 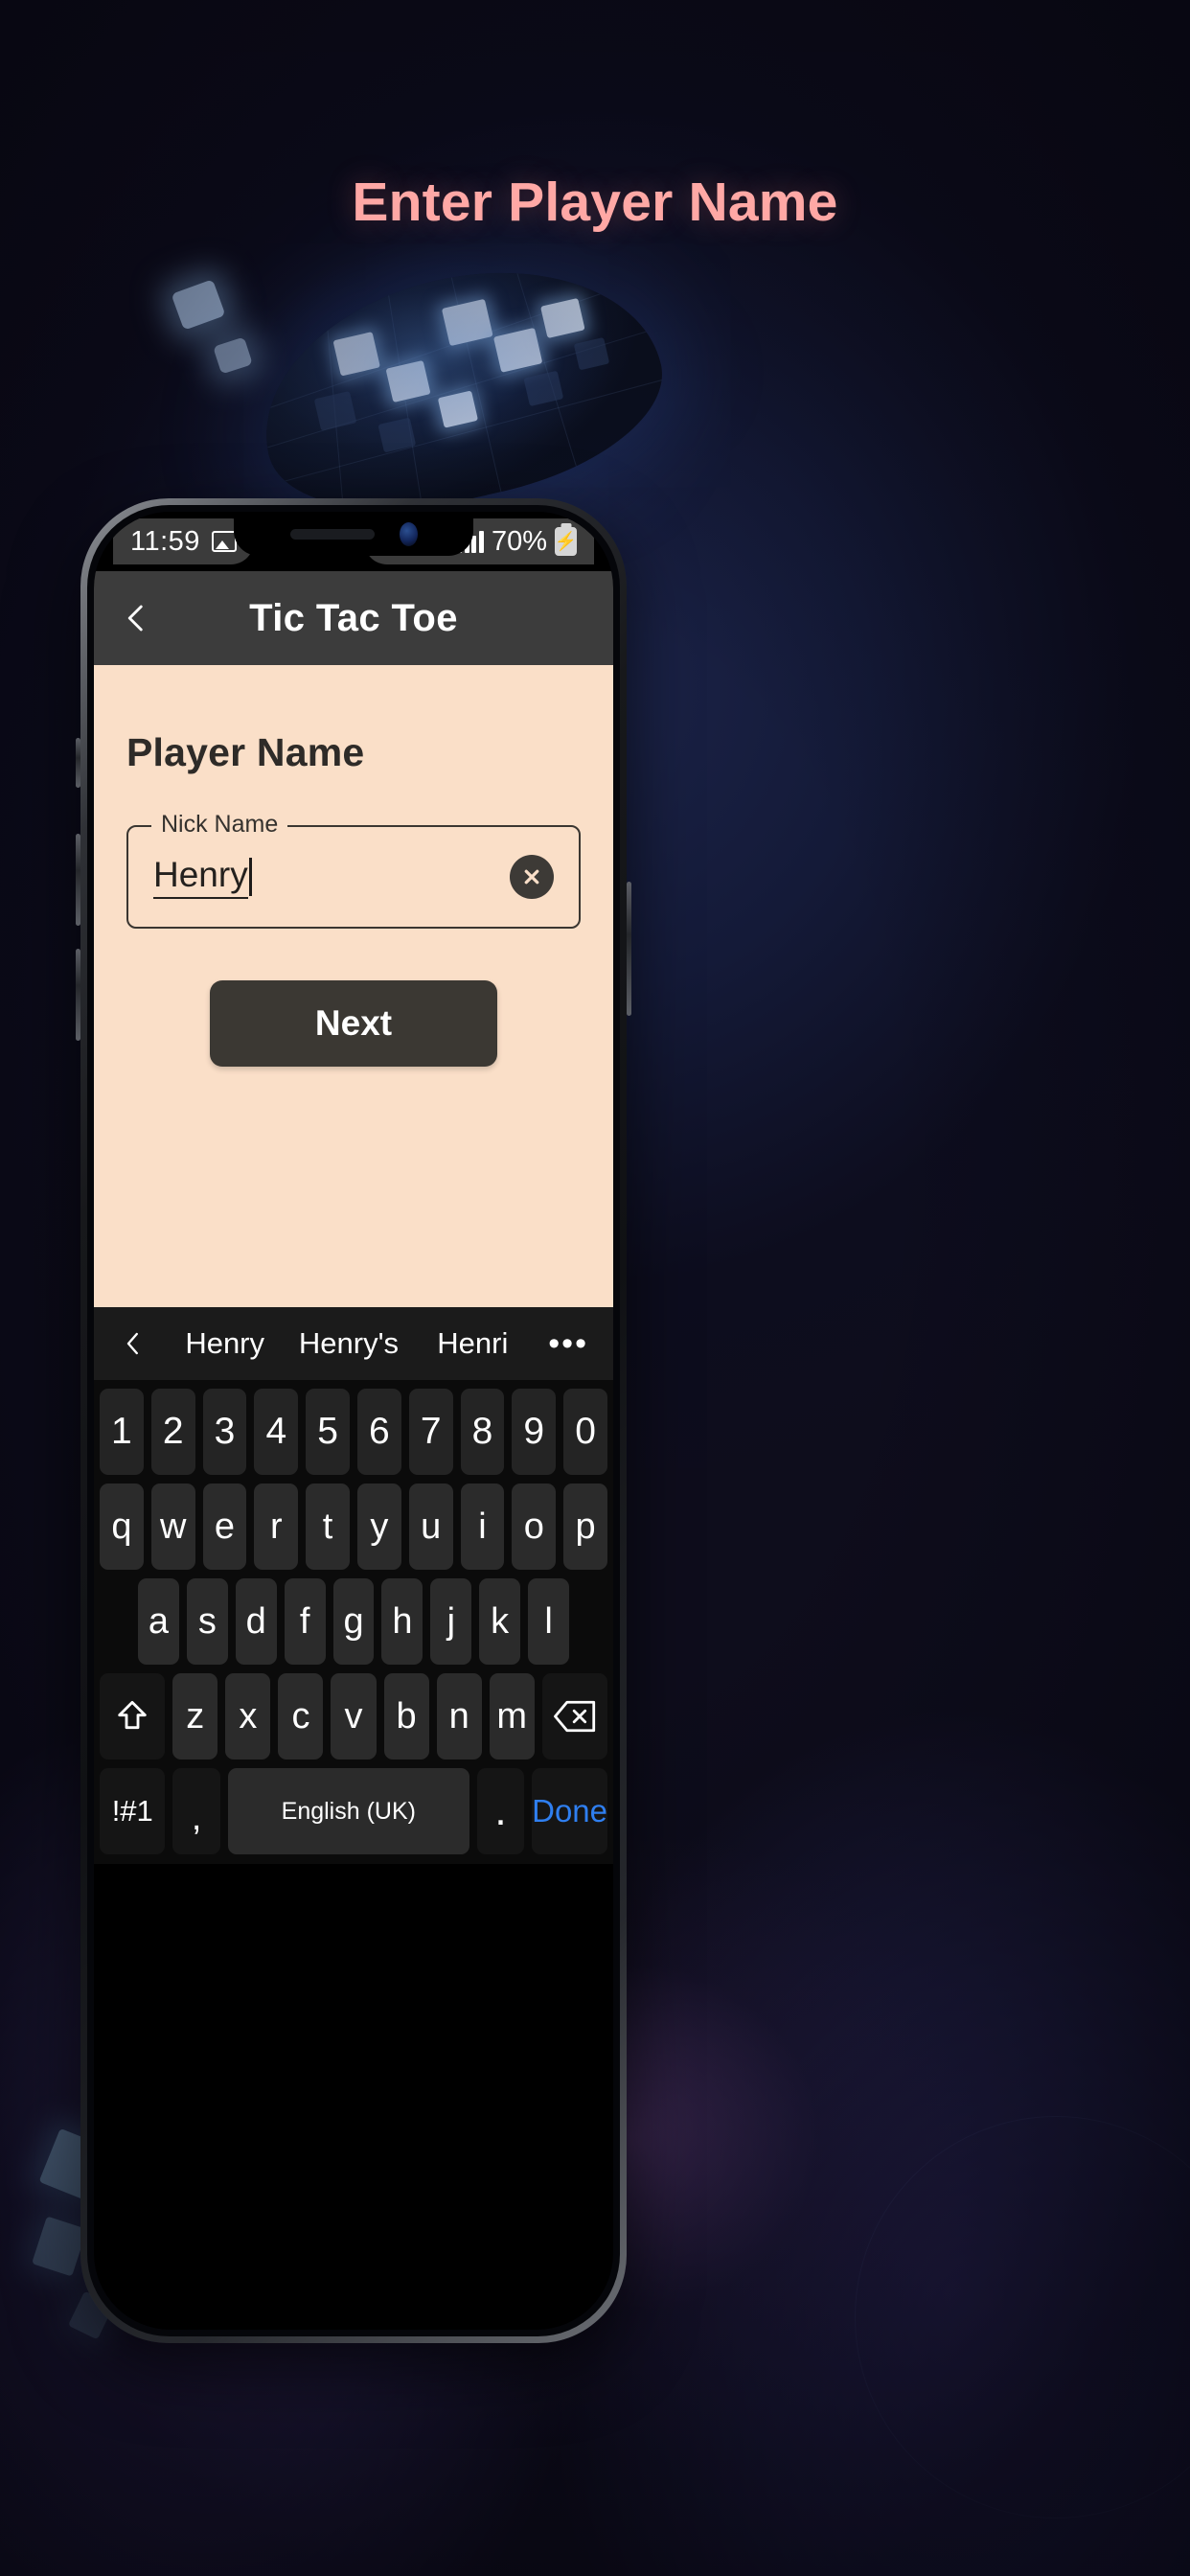 I want to click on keyboard-row-top: q w e r t y u i o p, so click(x=354, y=1527).